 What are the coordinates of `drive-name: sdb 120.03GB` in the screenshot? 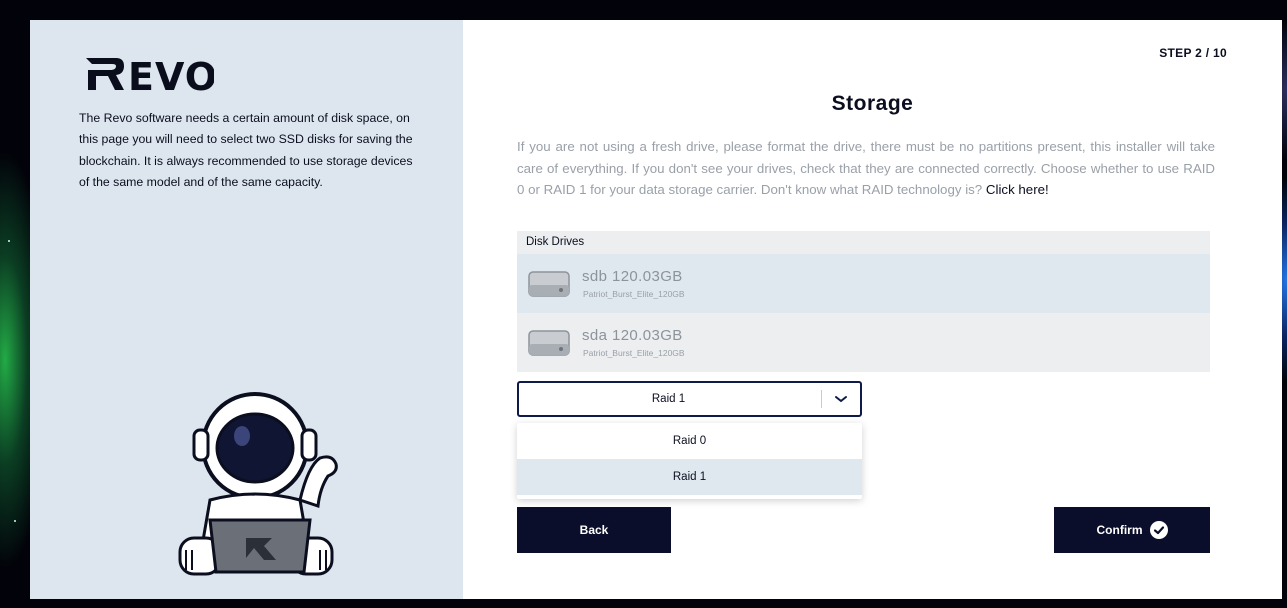 It's located at (632, 276).